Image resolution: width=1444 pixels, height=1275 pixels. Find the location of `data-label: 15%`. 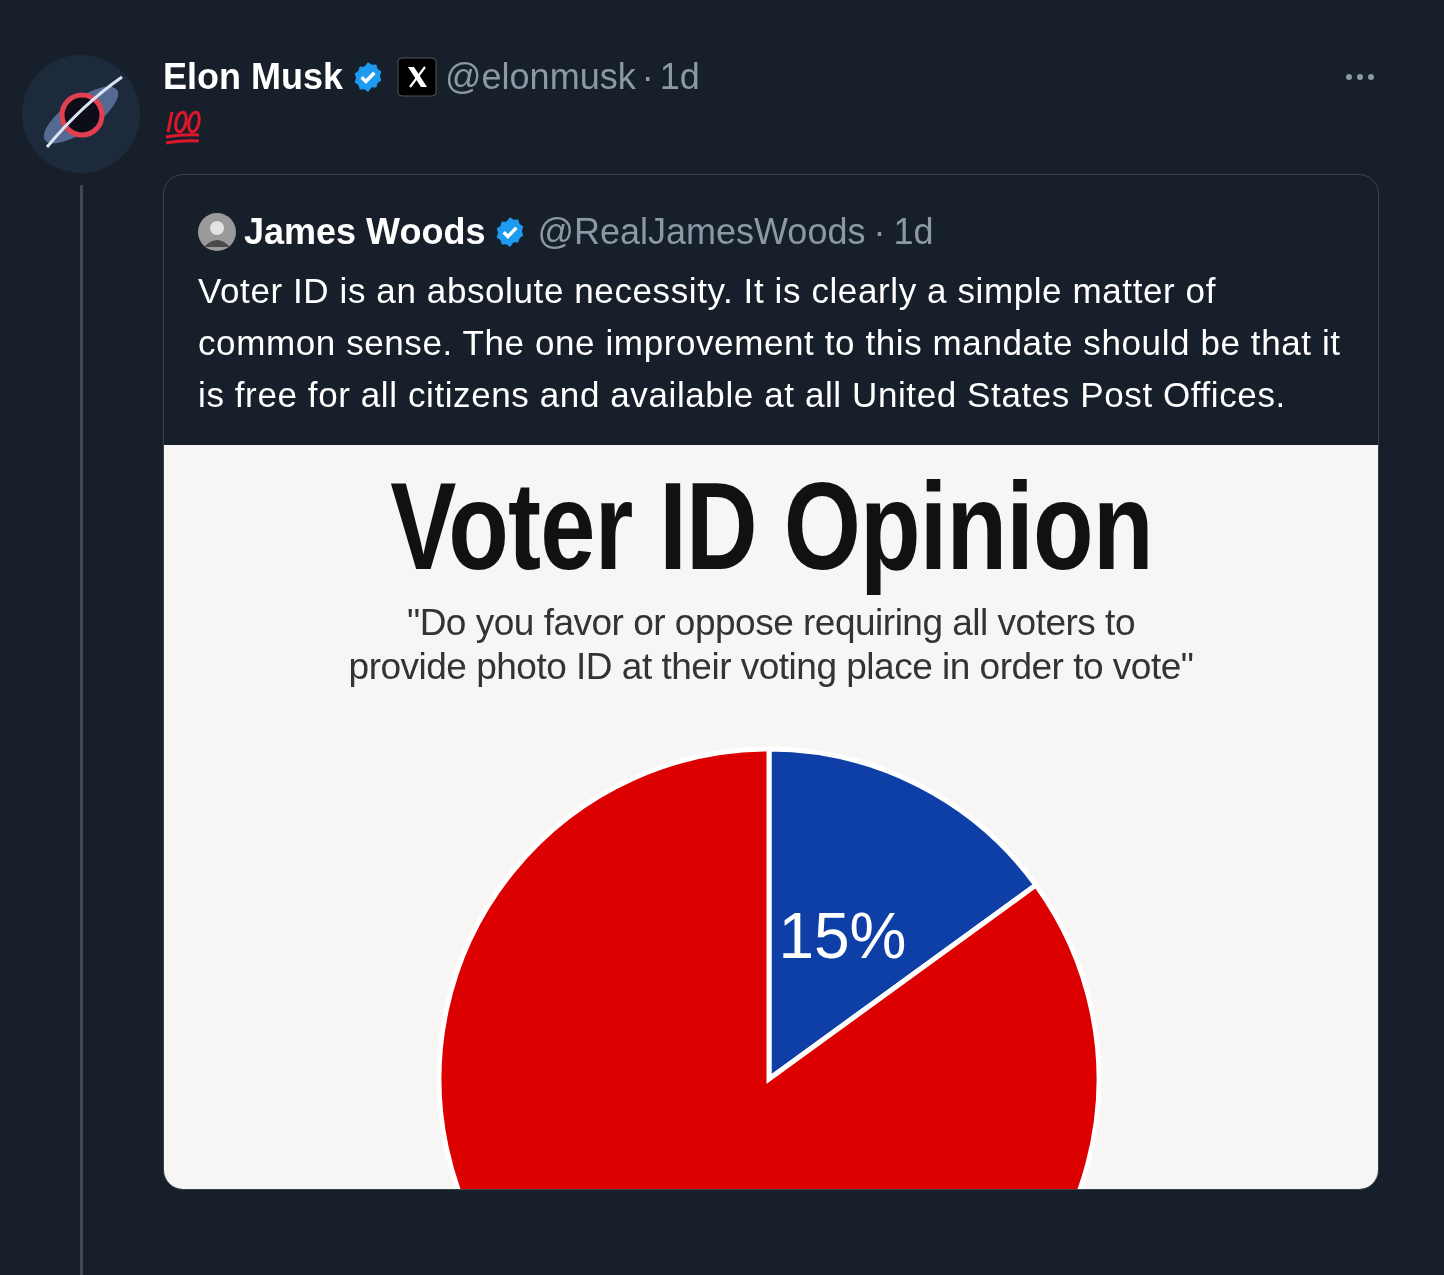

data-label: 15% is located at coordinates (842, 936).